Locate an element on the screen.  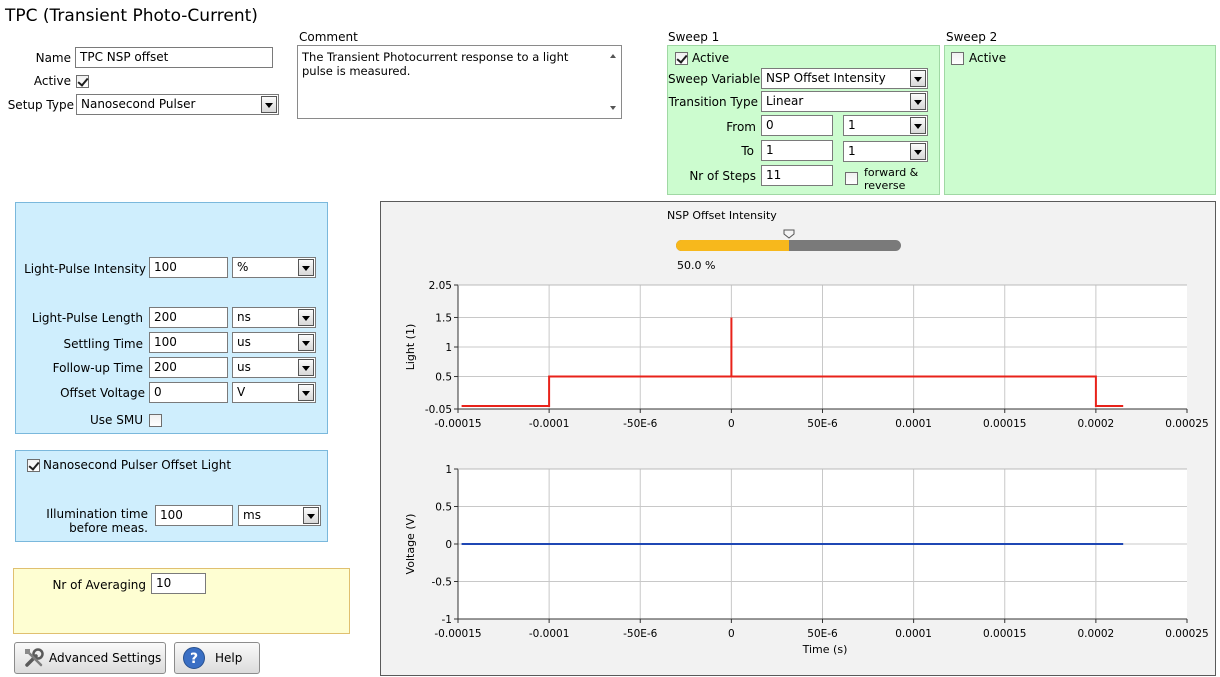
name-label: Name is located at coordinates (53, 58).